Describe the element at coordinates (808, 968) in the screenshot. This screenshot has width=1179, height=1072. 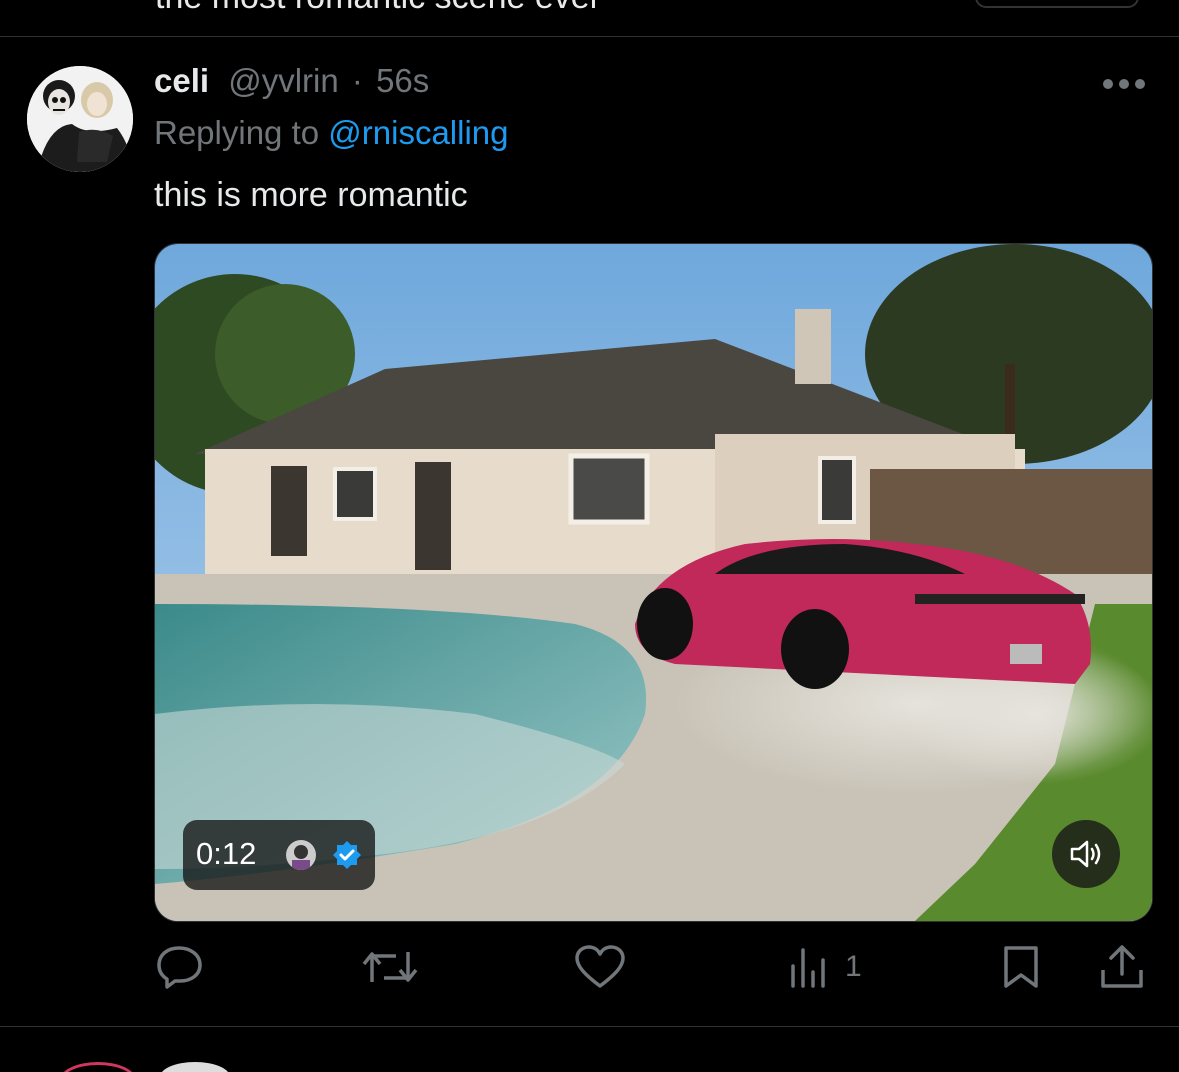
I see `views-icon` at that location.